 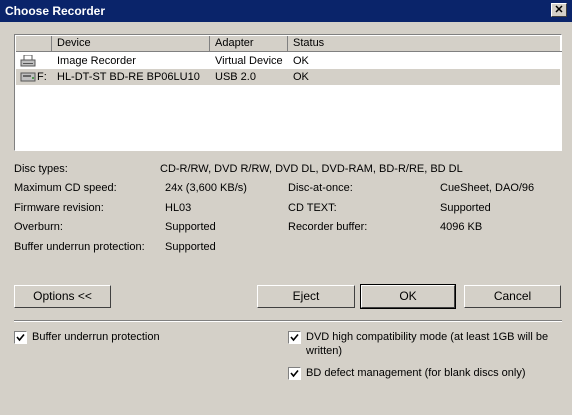 What do you see at coordinates (288, 321) in the screenshot?
I see `separator` at bounding box center [288, 321].